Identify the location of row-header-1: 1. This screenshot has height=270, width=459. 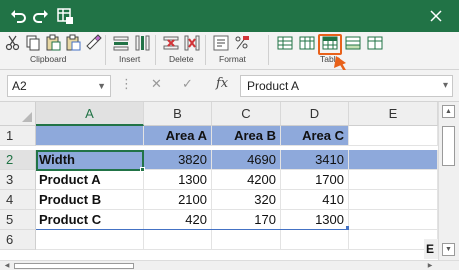
(18, 136).